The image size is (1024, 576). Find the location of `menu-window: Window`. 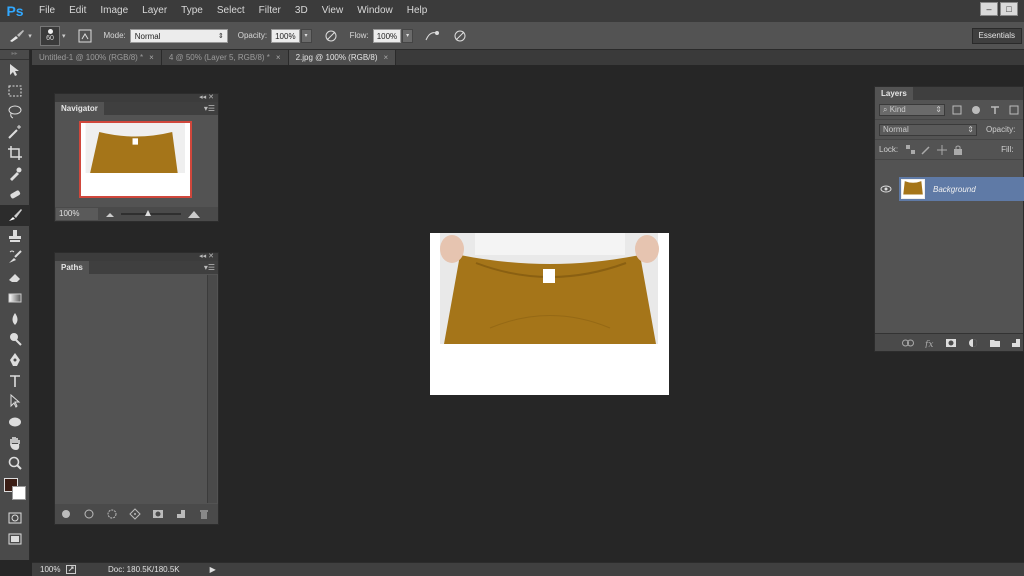

menu-window: Window is located at coordinates (375, 11).